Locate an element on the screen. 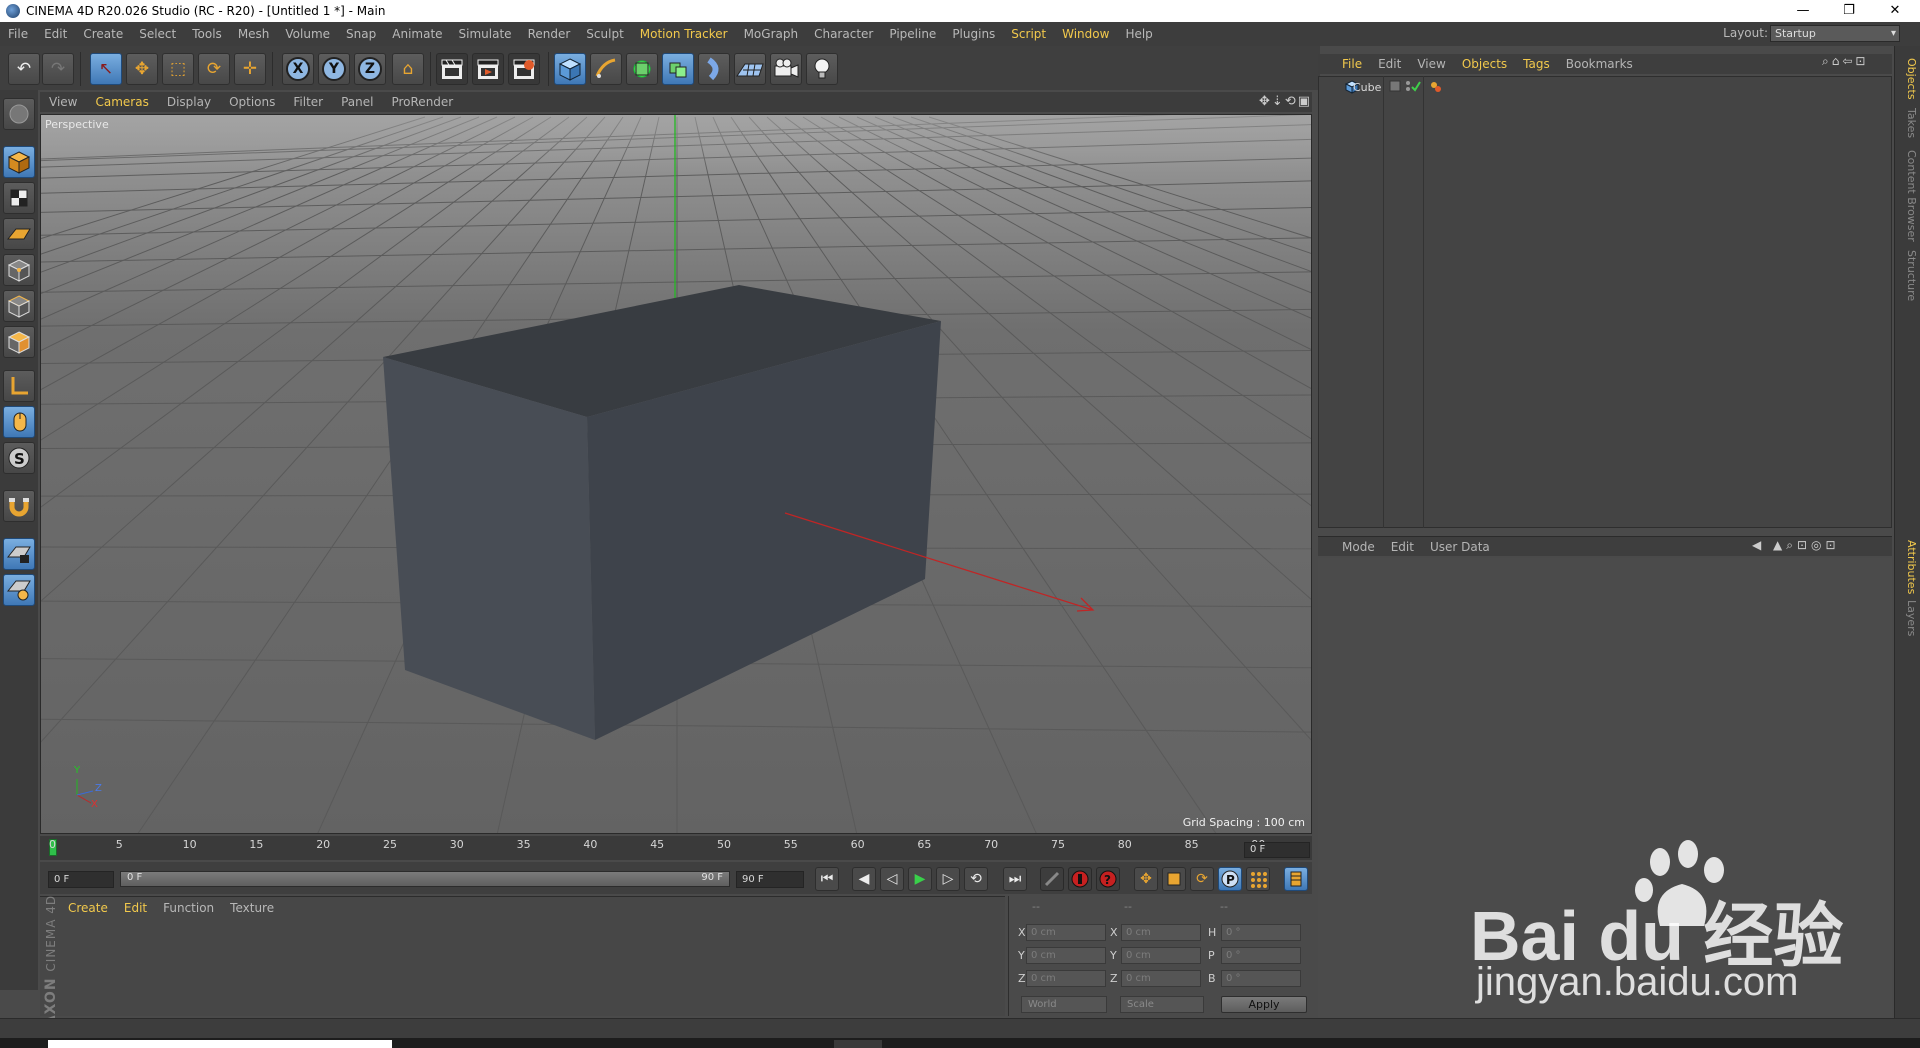 Image resolution: width=1920 pixels, height=1048 pixels. transform-tool-button: ✛ is located at coordinates (250, 69).